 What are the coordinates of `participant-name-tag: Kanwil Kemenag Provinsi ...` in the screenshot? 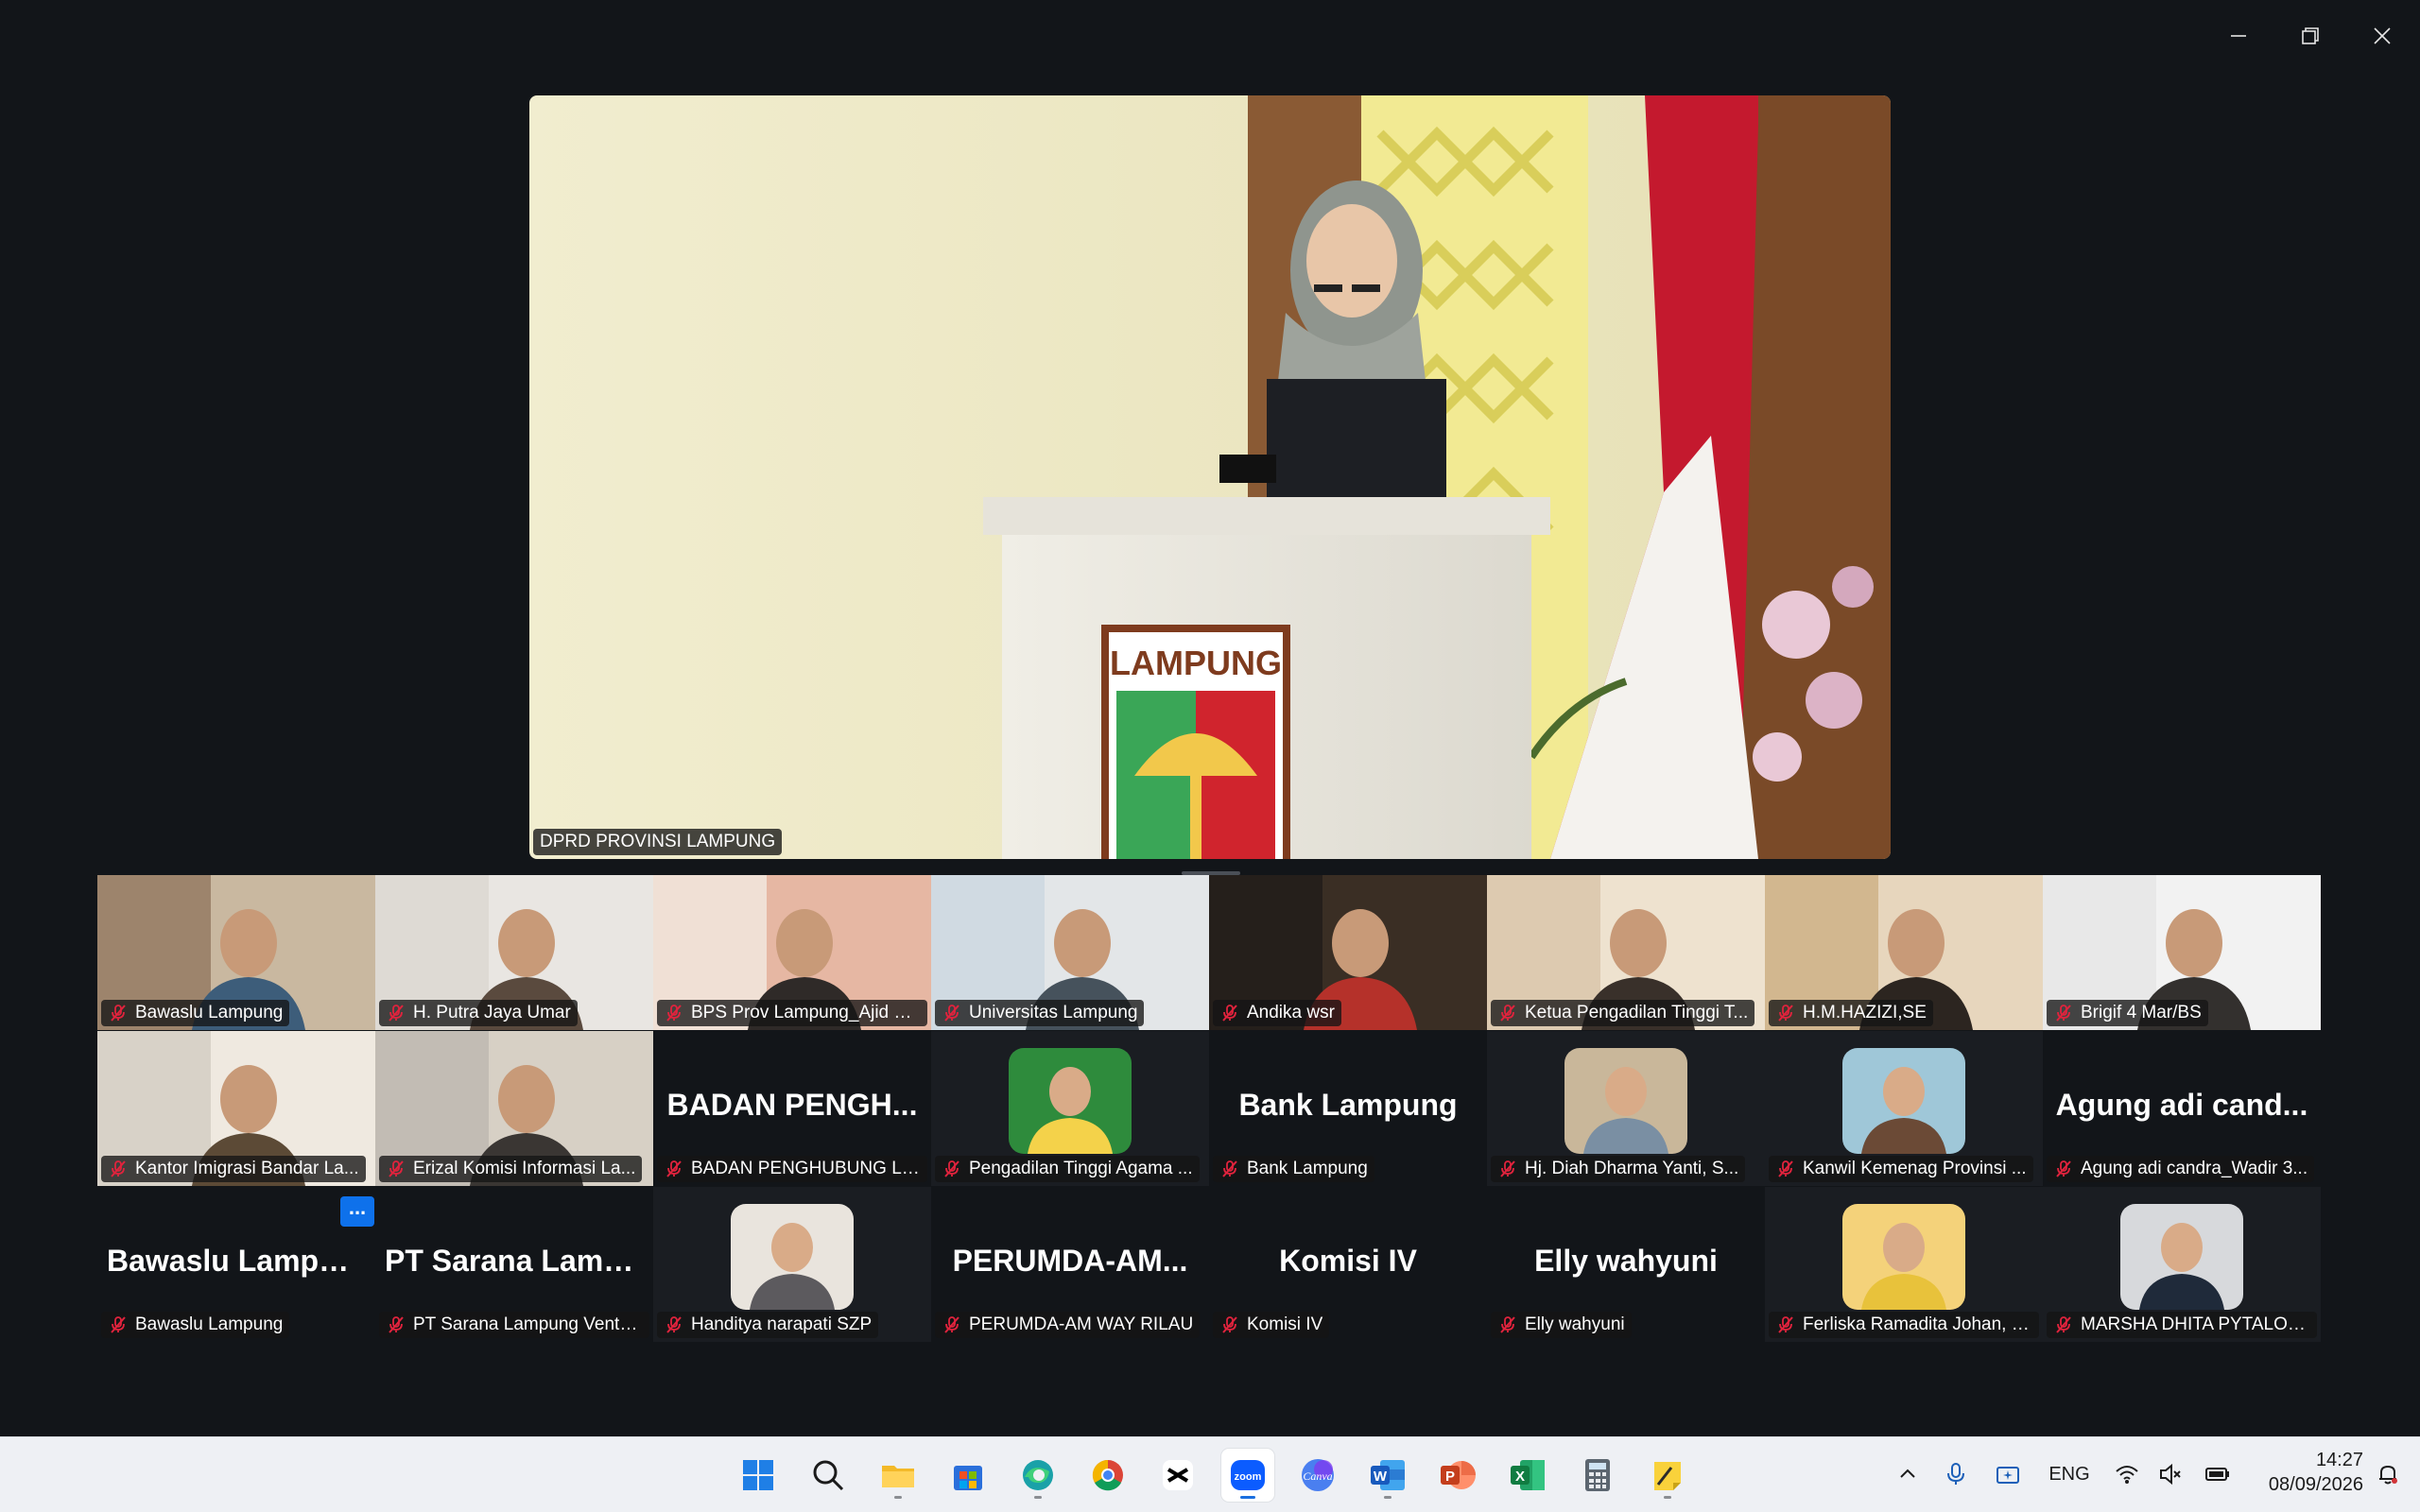 It's located at (1901, 1169).